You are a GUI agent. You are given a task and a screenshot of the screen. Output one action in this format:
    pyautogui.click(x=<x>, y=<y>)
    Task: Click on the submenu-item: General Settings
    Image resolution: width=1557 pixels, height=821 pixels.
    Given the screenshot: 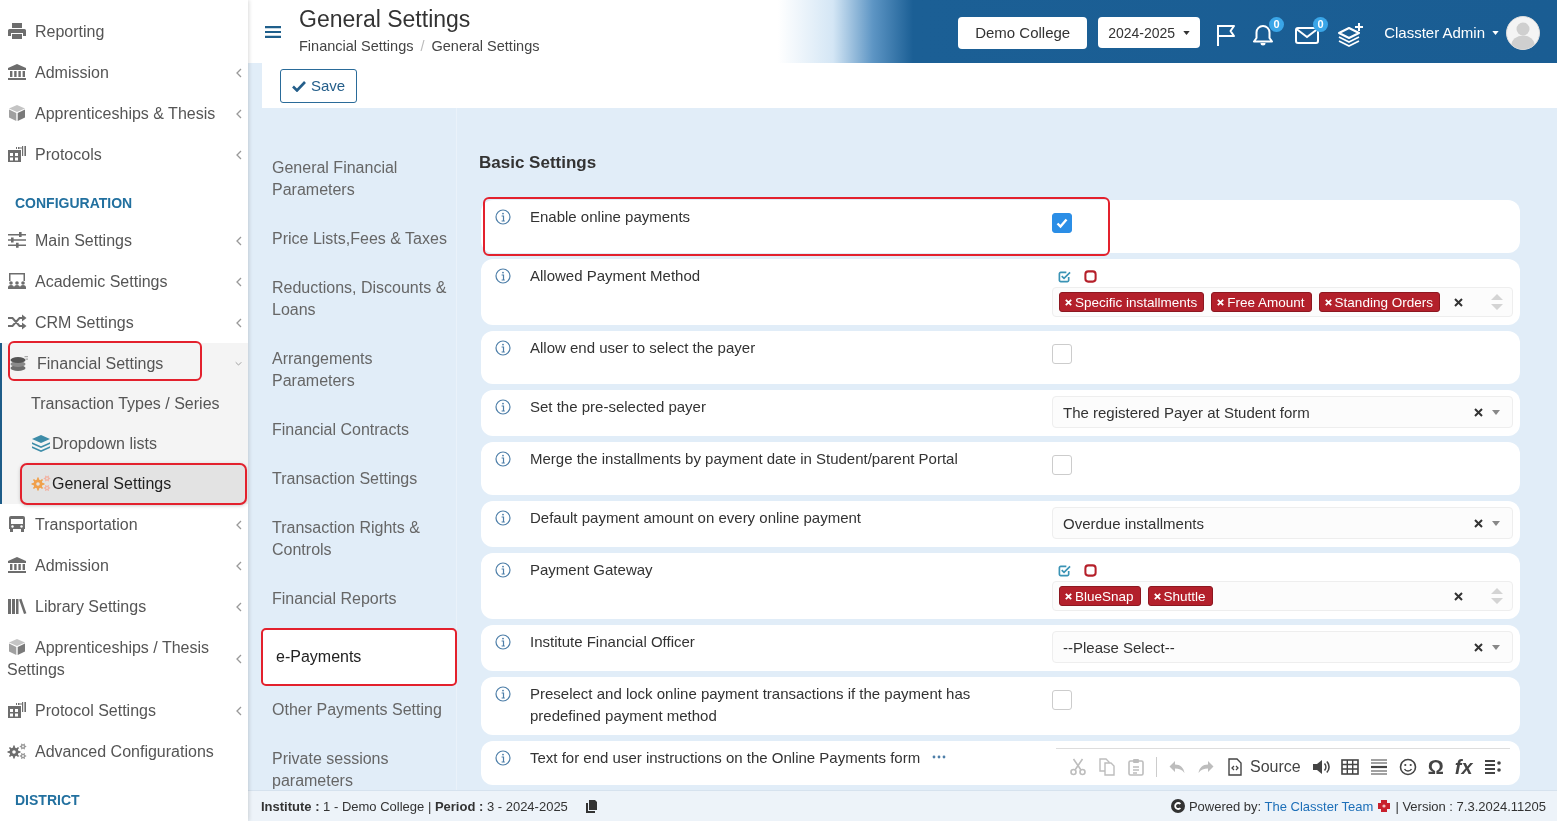 What is the action you would take?
    pyautogui.click(x=133, y=484)
    